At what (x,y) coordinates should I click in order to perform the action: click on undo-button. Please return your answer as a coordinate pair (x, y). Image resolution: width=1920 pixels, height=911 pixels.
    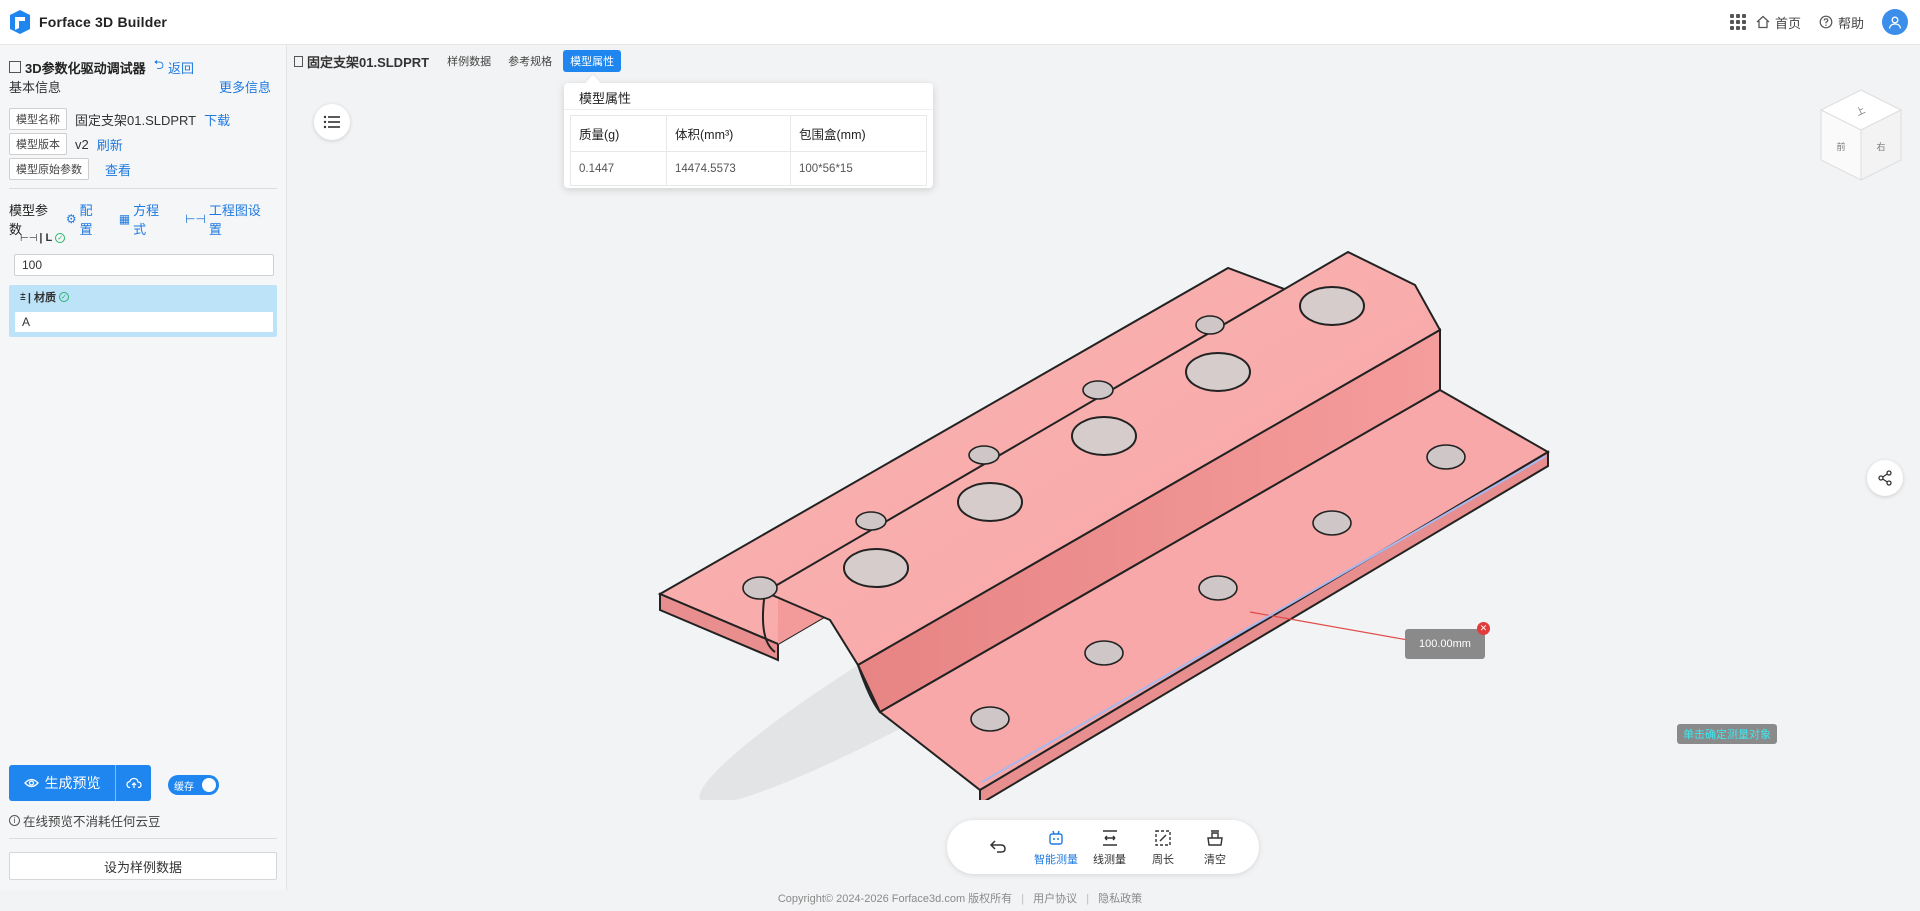
    Looking at the image, I should click on (998, 848).